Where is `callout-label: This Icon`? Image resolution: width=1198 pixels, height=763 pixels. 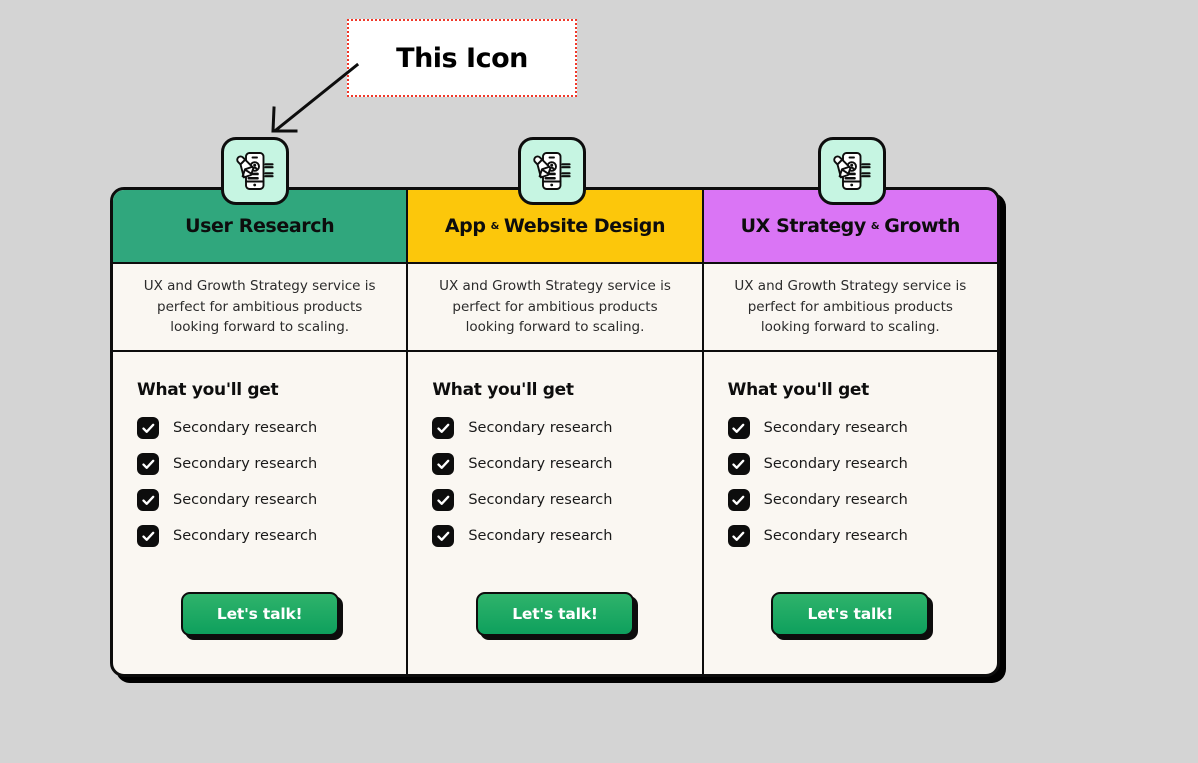 callout-label: This Icon is located at coordinates (462, 58).